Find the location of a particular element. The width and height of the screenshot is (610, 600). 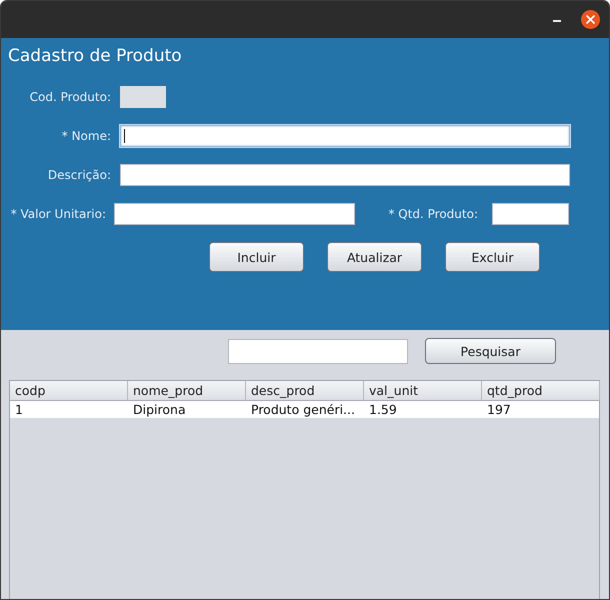

table-cell-text: Dipirona is located at coordinates (159, 409).